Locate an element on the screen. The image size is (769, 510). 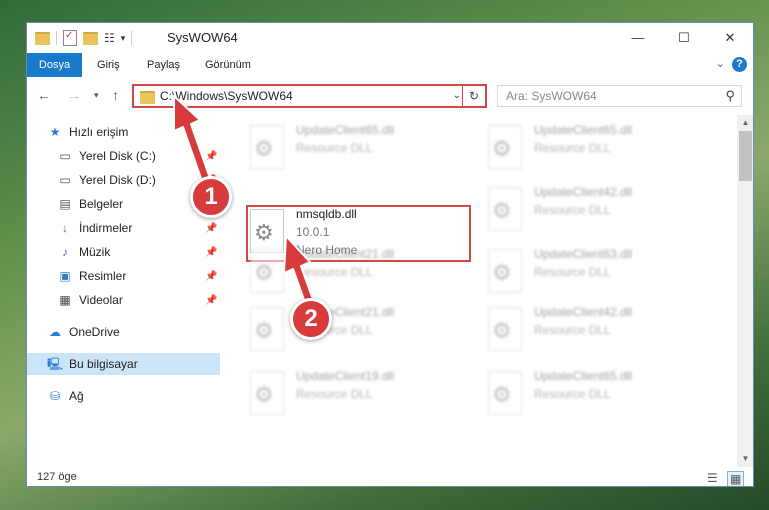
annotation-arrows is located at coordinates (245, 203).